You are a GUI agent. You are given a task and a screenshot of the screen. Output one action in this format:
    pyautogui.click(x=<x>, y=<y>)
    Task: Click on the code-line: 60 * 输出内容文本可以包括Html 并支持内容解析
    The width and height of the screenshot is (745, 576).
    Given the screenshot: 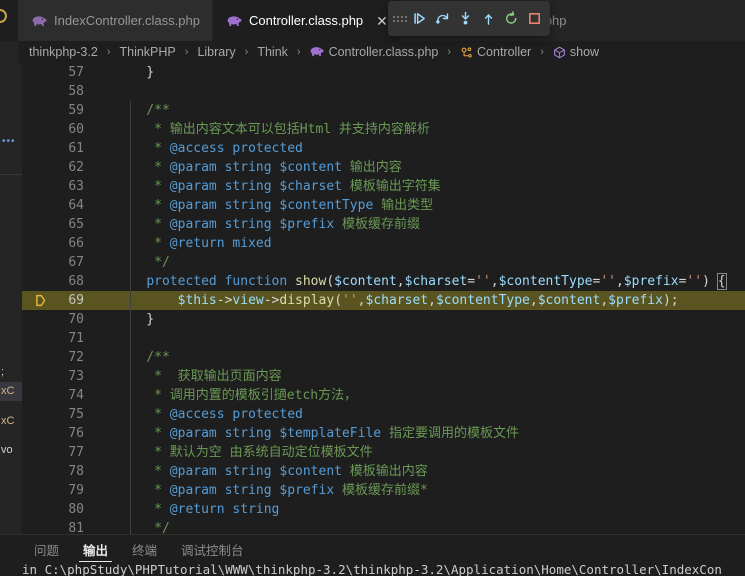 What is the action you would take?
    pyautogui.click(x=383, y=129)
    